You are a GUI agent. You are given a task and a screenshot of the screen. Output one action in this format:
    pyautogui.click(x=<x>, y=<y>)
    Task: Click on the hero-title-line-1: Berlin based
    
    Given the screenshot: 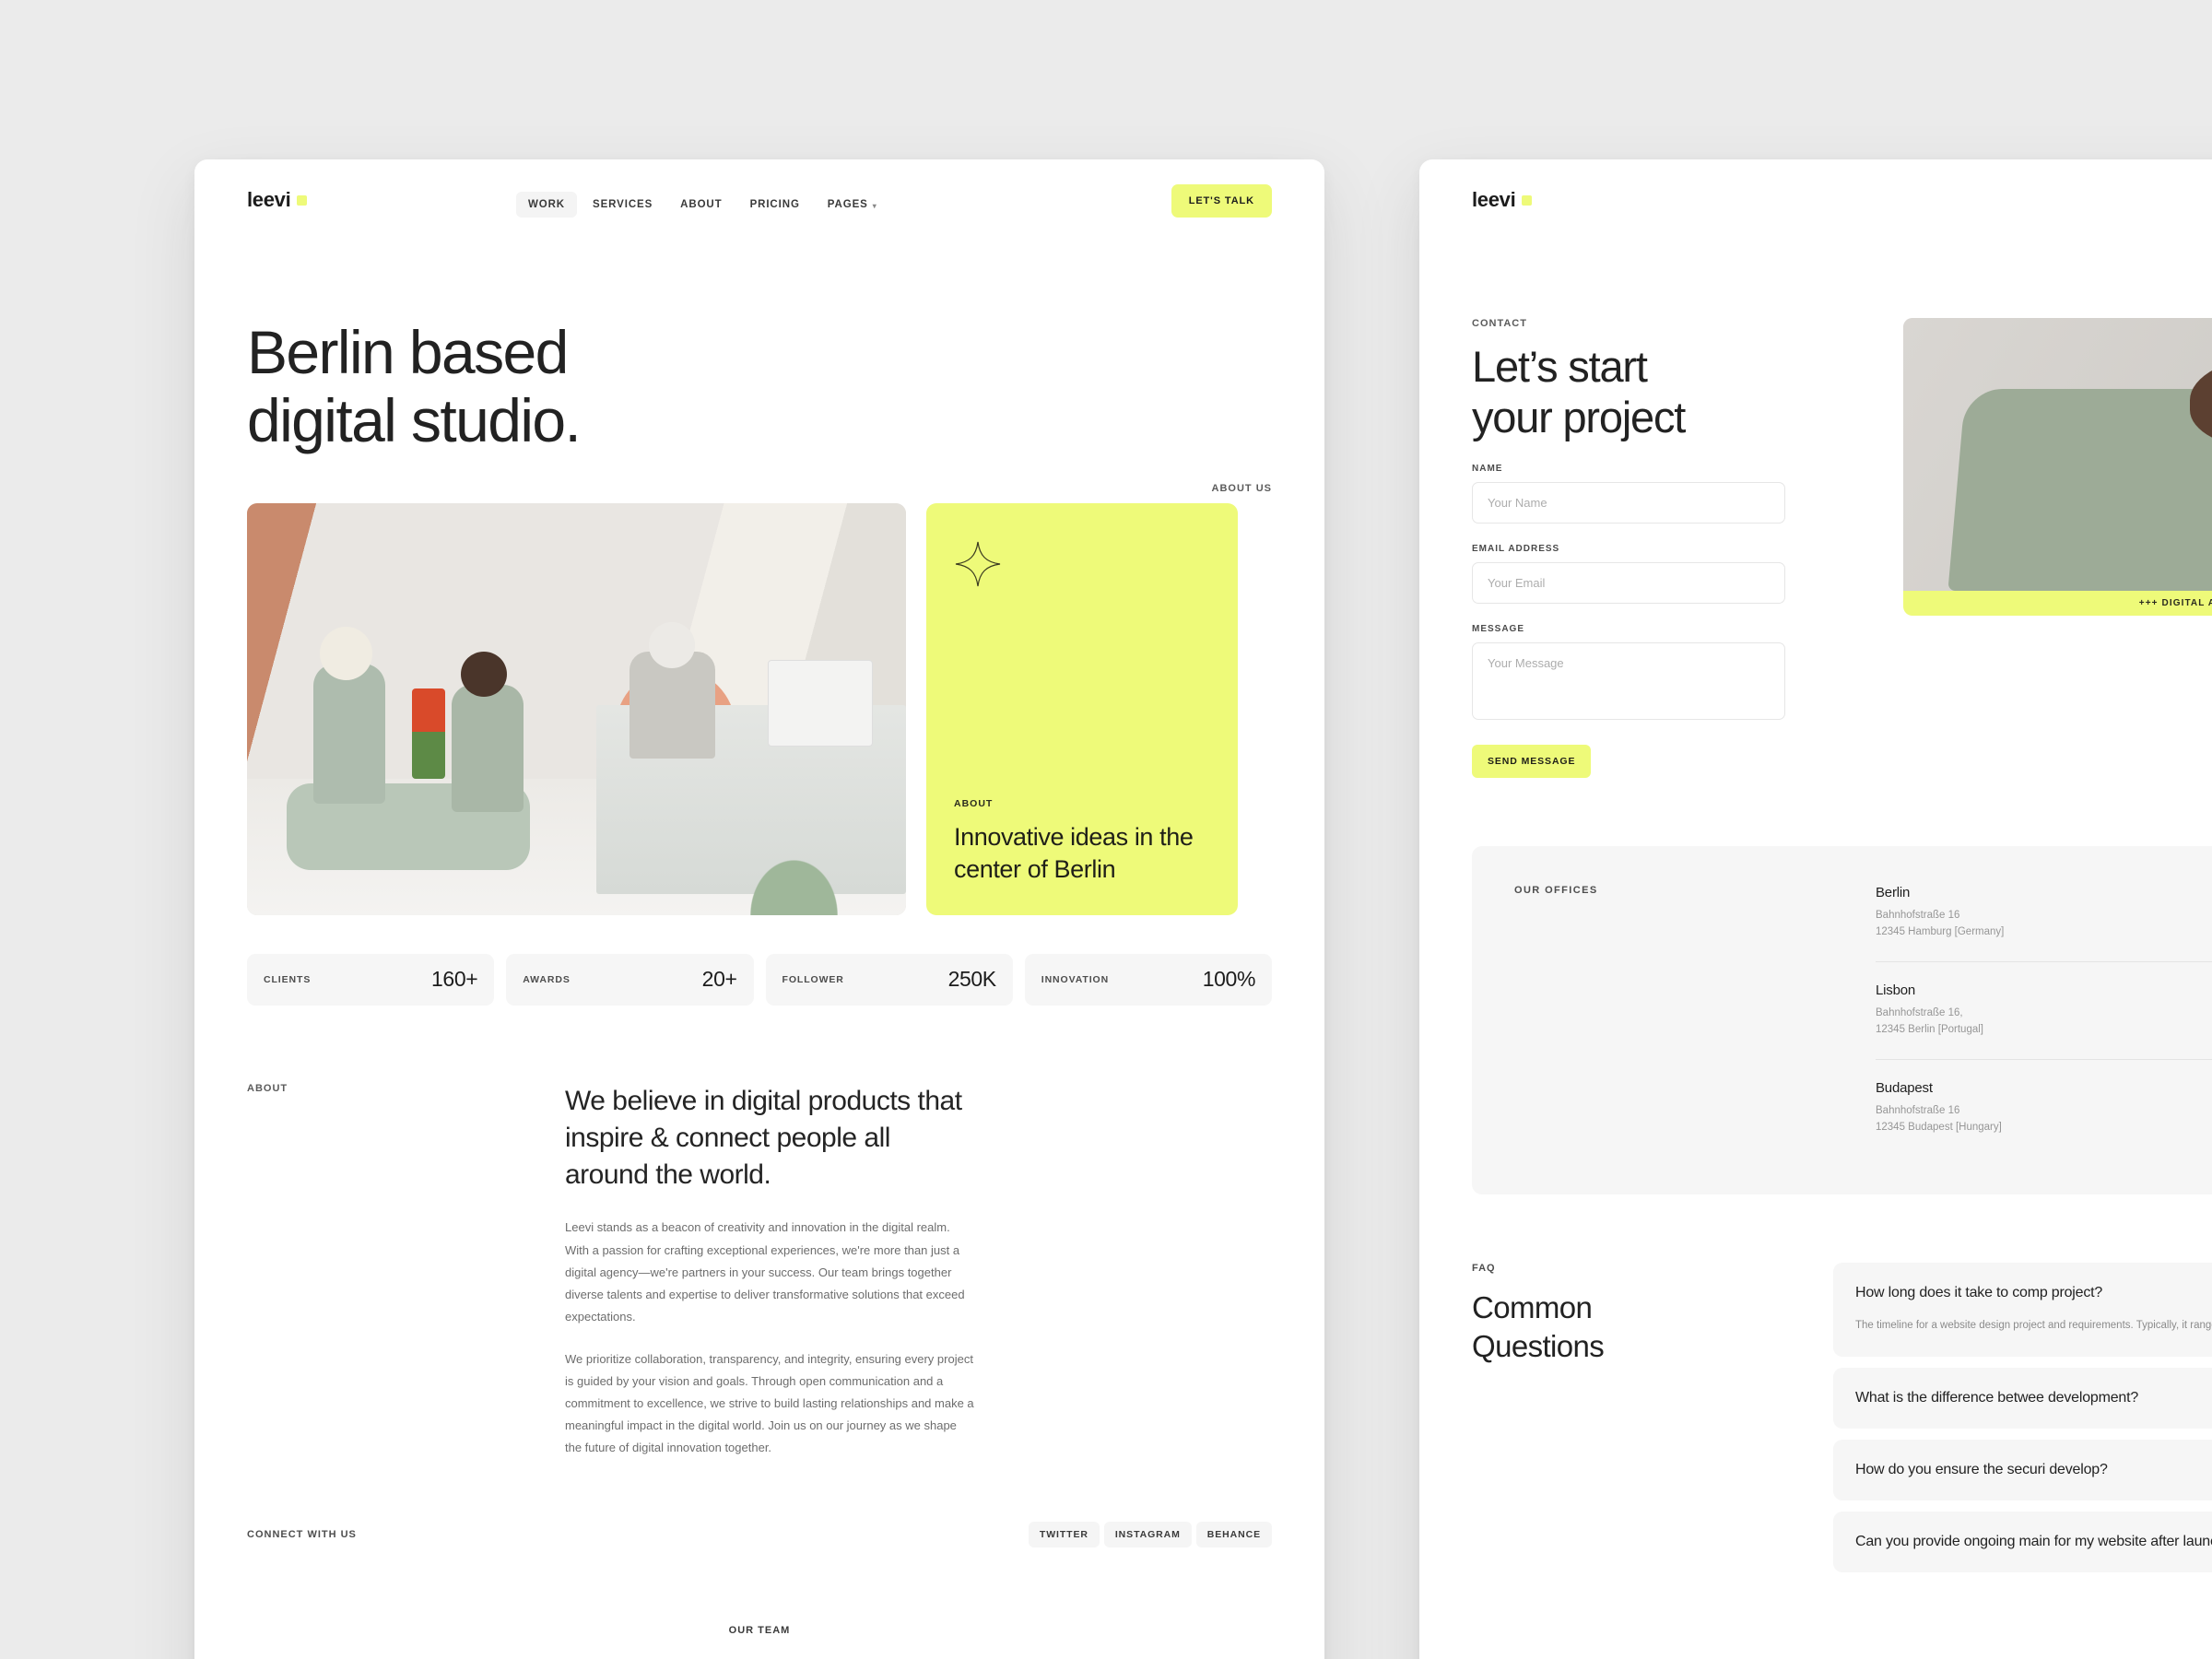 What is the action you would take?
    pyautogui.click(x=408, y=352)
    